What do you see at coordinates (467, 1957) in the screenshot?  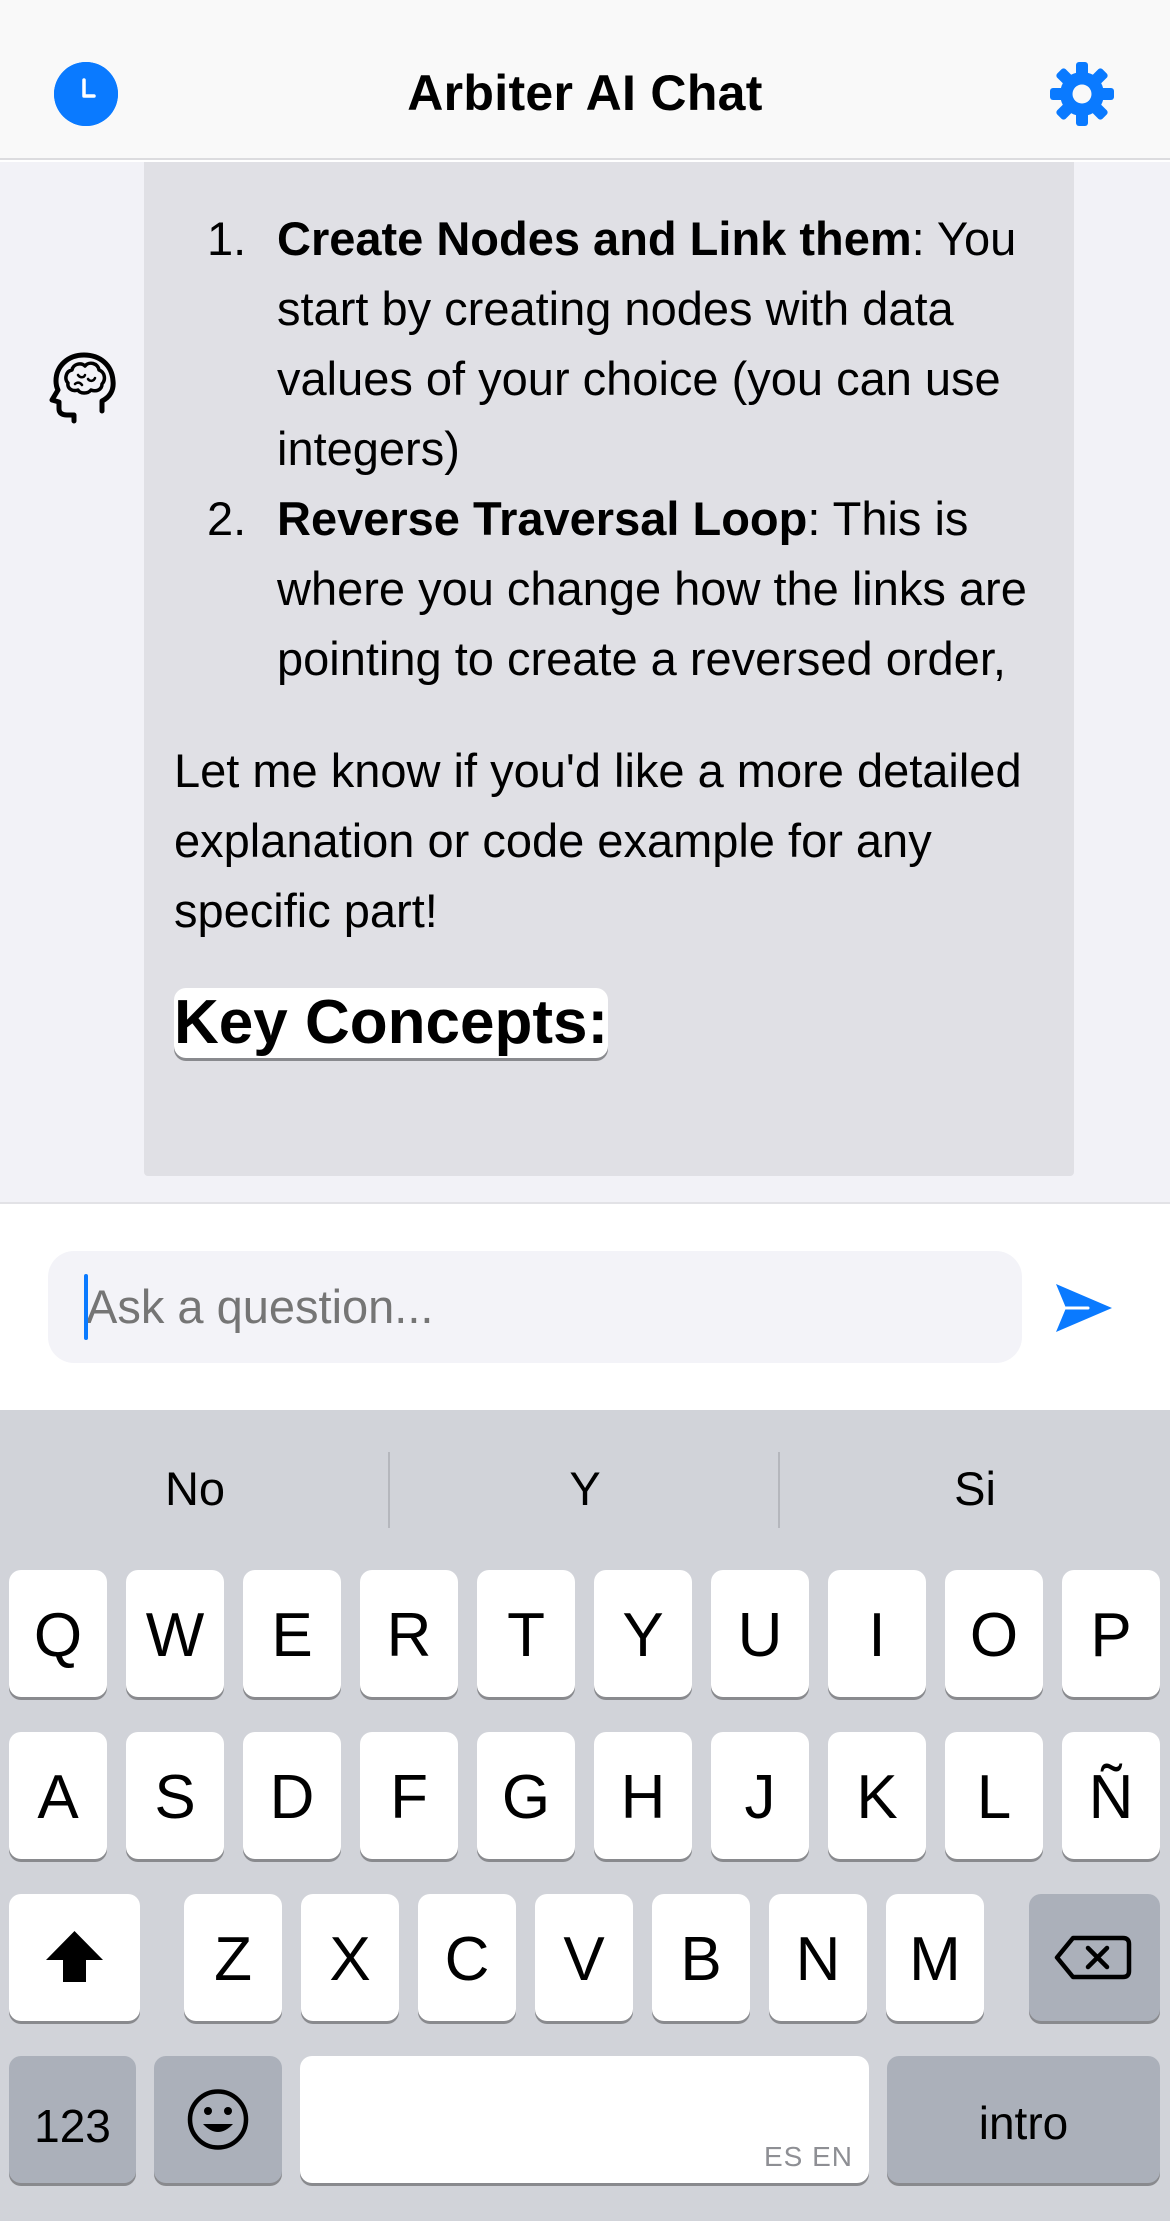 I see `key-c: C` at bounding box center [467, 1957].